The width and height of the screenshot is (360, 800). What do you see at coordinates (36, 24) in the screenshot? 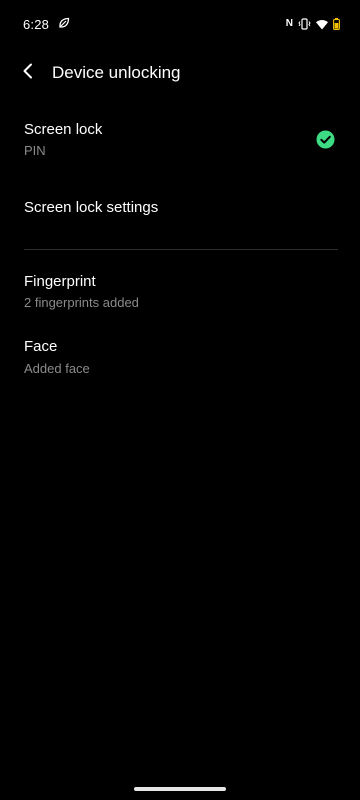
I see `status-time: 6:28` at bounding box center [36, 24].